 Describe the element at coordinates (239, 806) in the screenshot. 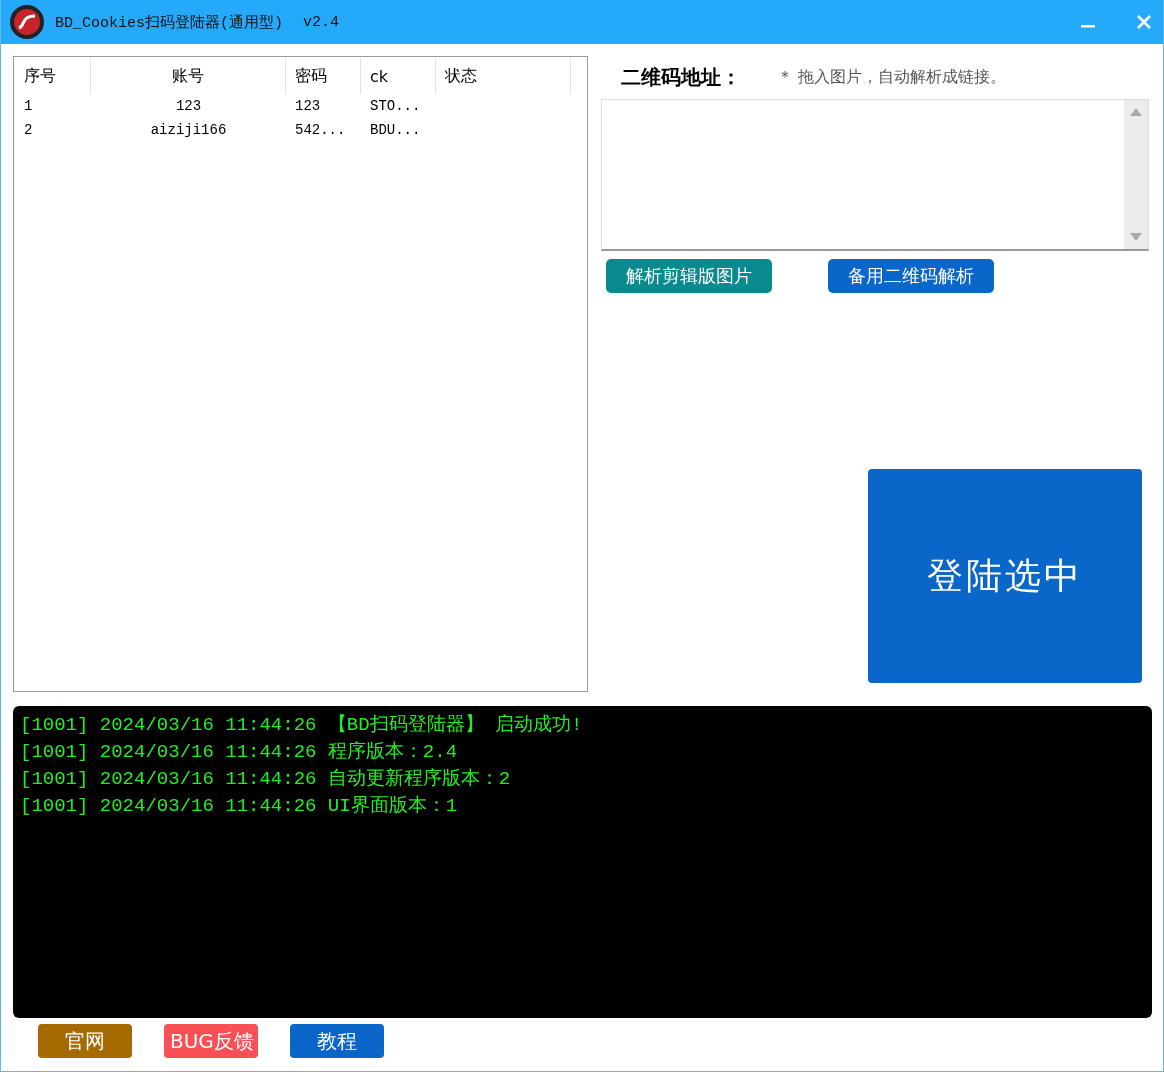

I see `log-line: [1001] 2024/03/16 11:44:26 UI界面版本：1` at that location.